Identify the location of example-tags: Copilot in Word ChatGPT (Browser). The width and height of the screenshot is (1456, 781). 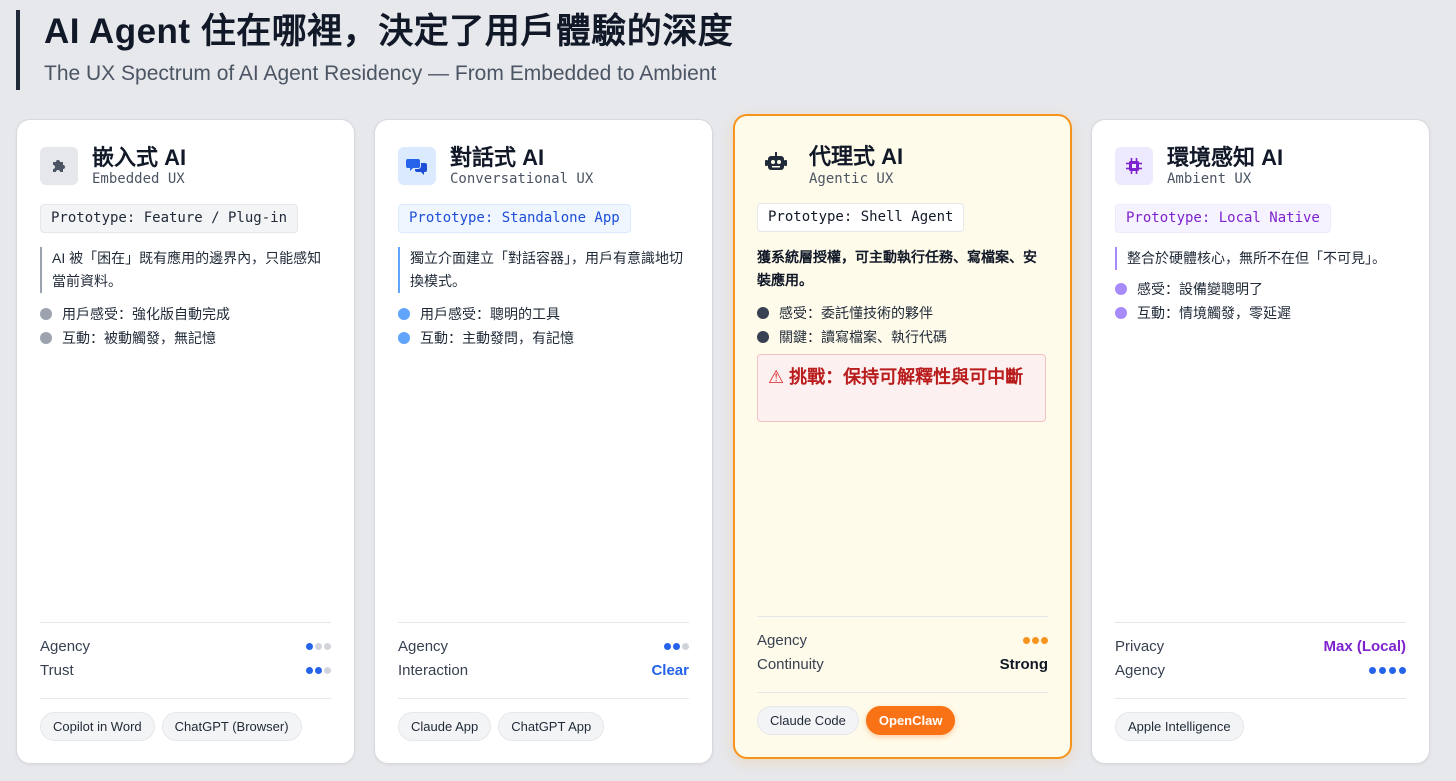
(171, 726).